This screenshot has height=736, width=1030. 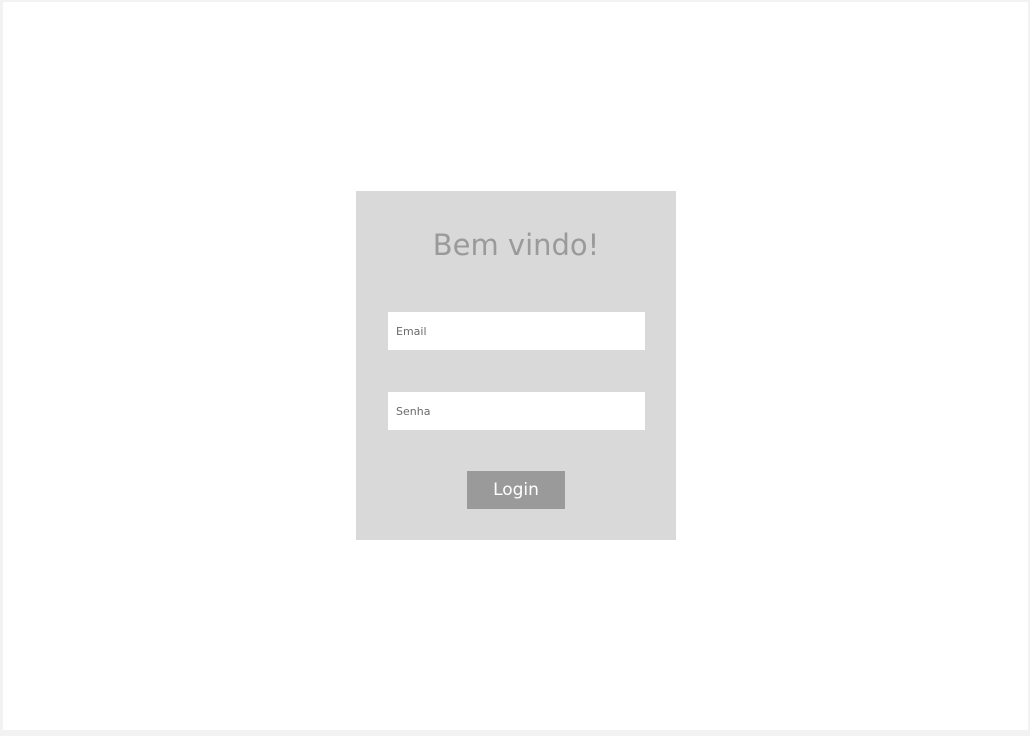 What do you see at coordinates (516, 331) in the screenshot?
I see `email-field` at bounding box center [516, 331].